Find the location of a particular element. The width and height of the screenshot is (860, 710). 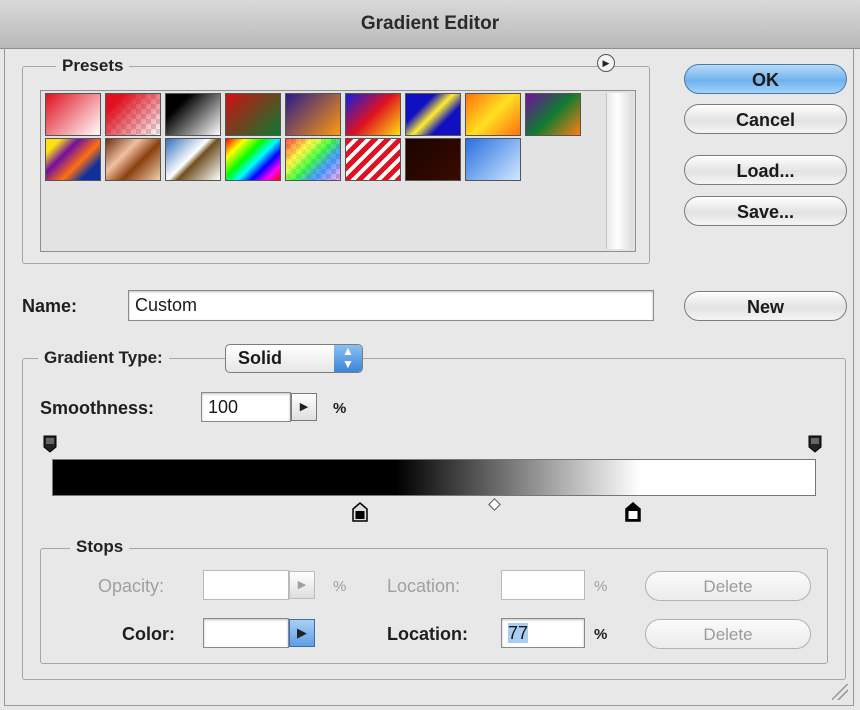

preset-swatch-transparent-rainbow is located at coordinates (313, 159).